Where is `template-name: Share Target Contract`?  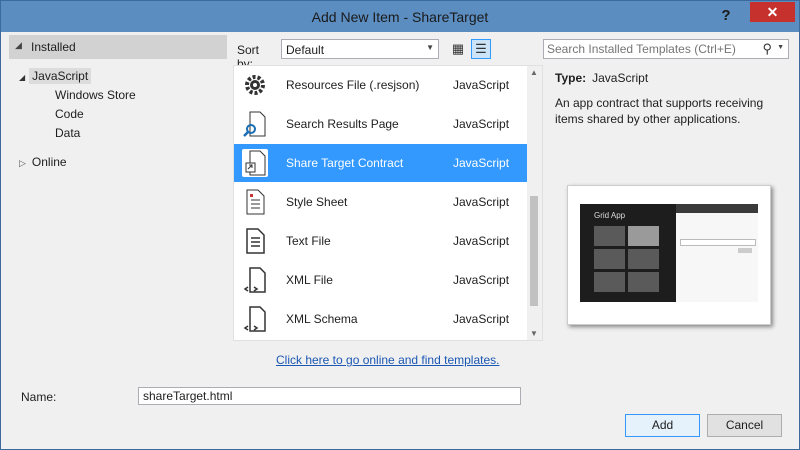
template-name: Share Target Contract is located at coordinates (345, 163).